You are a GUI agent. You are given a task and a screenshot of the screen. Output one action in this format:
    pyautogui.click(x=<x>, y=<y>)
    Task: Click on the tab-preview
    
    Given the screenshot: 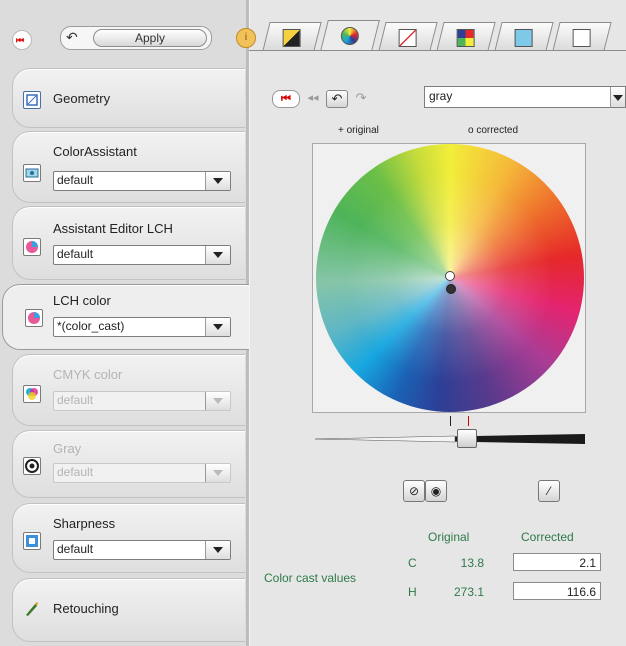 What is the action you would take?
    pyautogui.click(x=582, y=36)
    